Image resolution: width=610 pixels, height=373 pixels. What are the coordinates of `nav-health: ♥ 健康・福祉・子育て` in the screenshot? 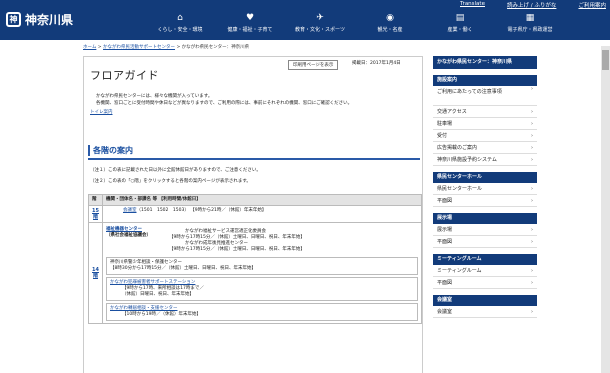 It's located at (250, 23).